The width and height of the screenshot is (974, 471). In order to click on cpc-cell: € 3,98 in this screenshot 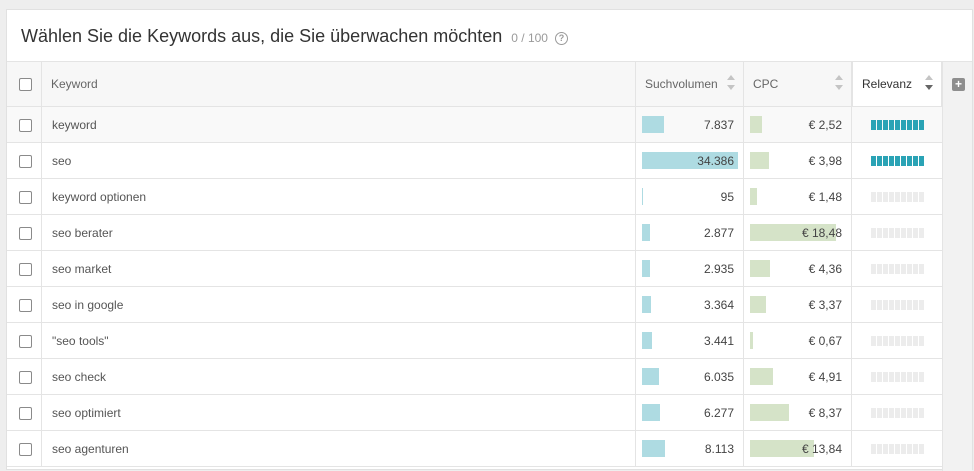, I will do `click(798, 160)`.